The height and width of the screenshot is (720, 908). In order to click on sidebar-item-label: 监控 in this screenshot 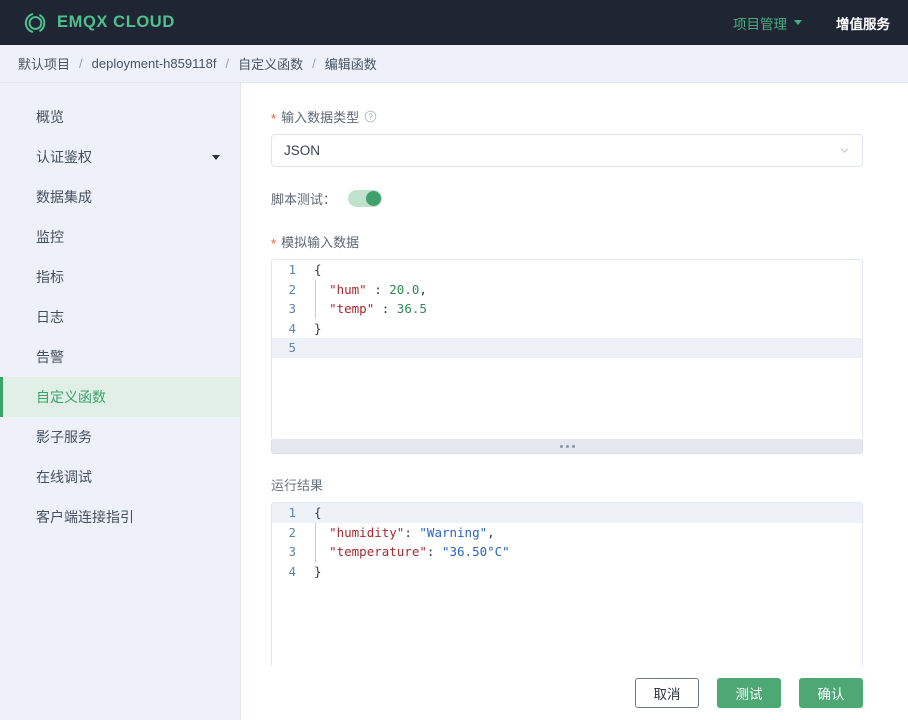, I will do `click(50, 237)`.